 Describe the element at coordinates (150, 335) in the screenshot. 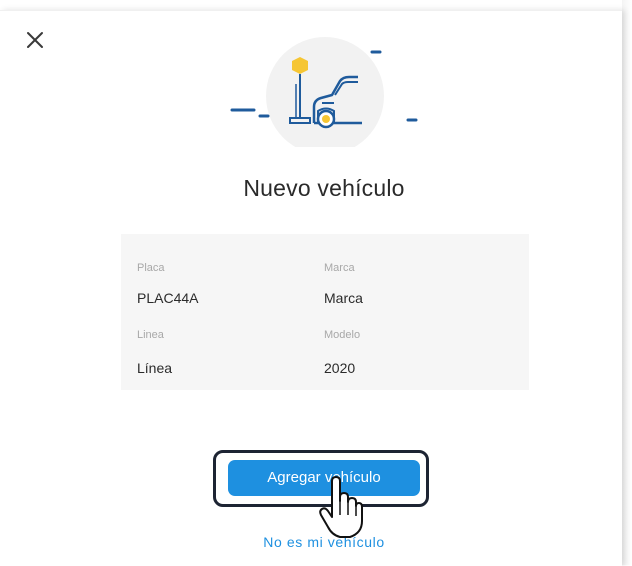

I see `linea-label: Linea` at that location.